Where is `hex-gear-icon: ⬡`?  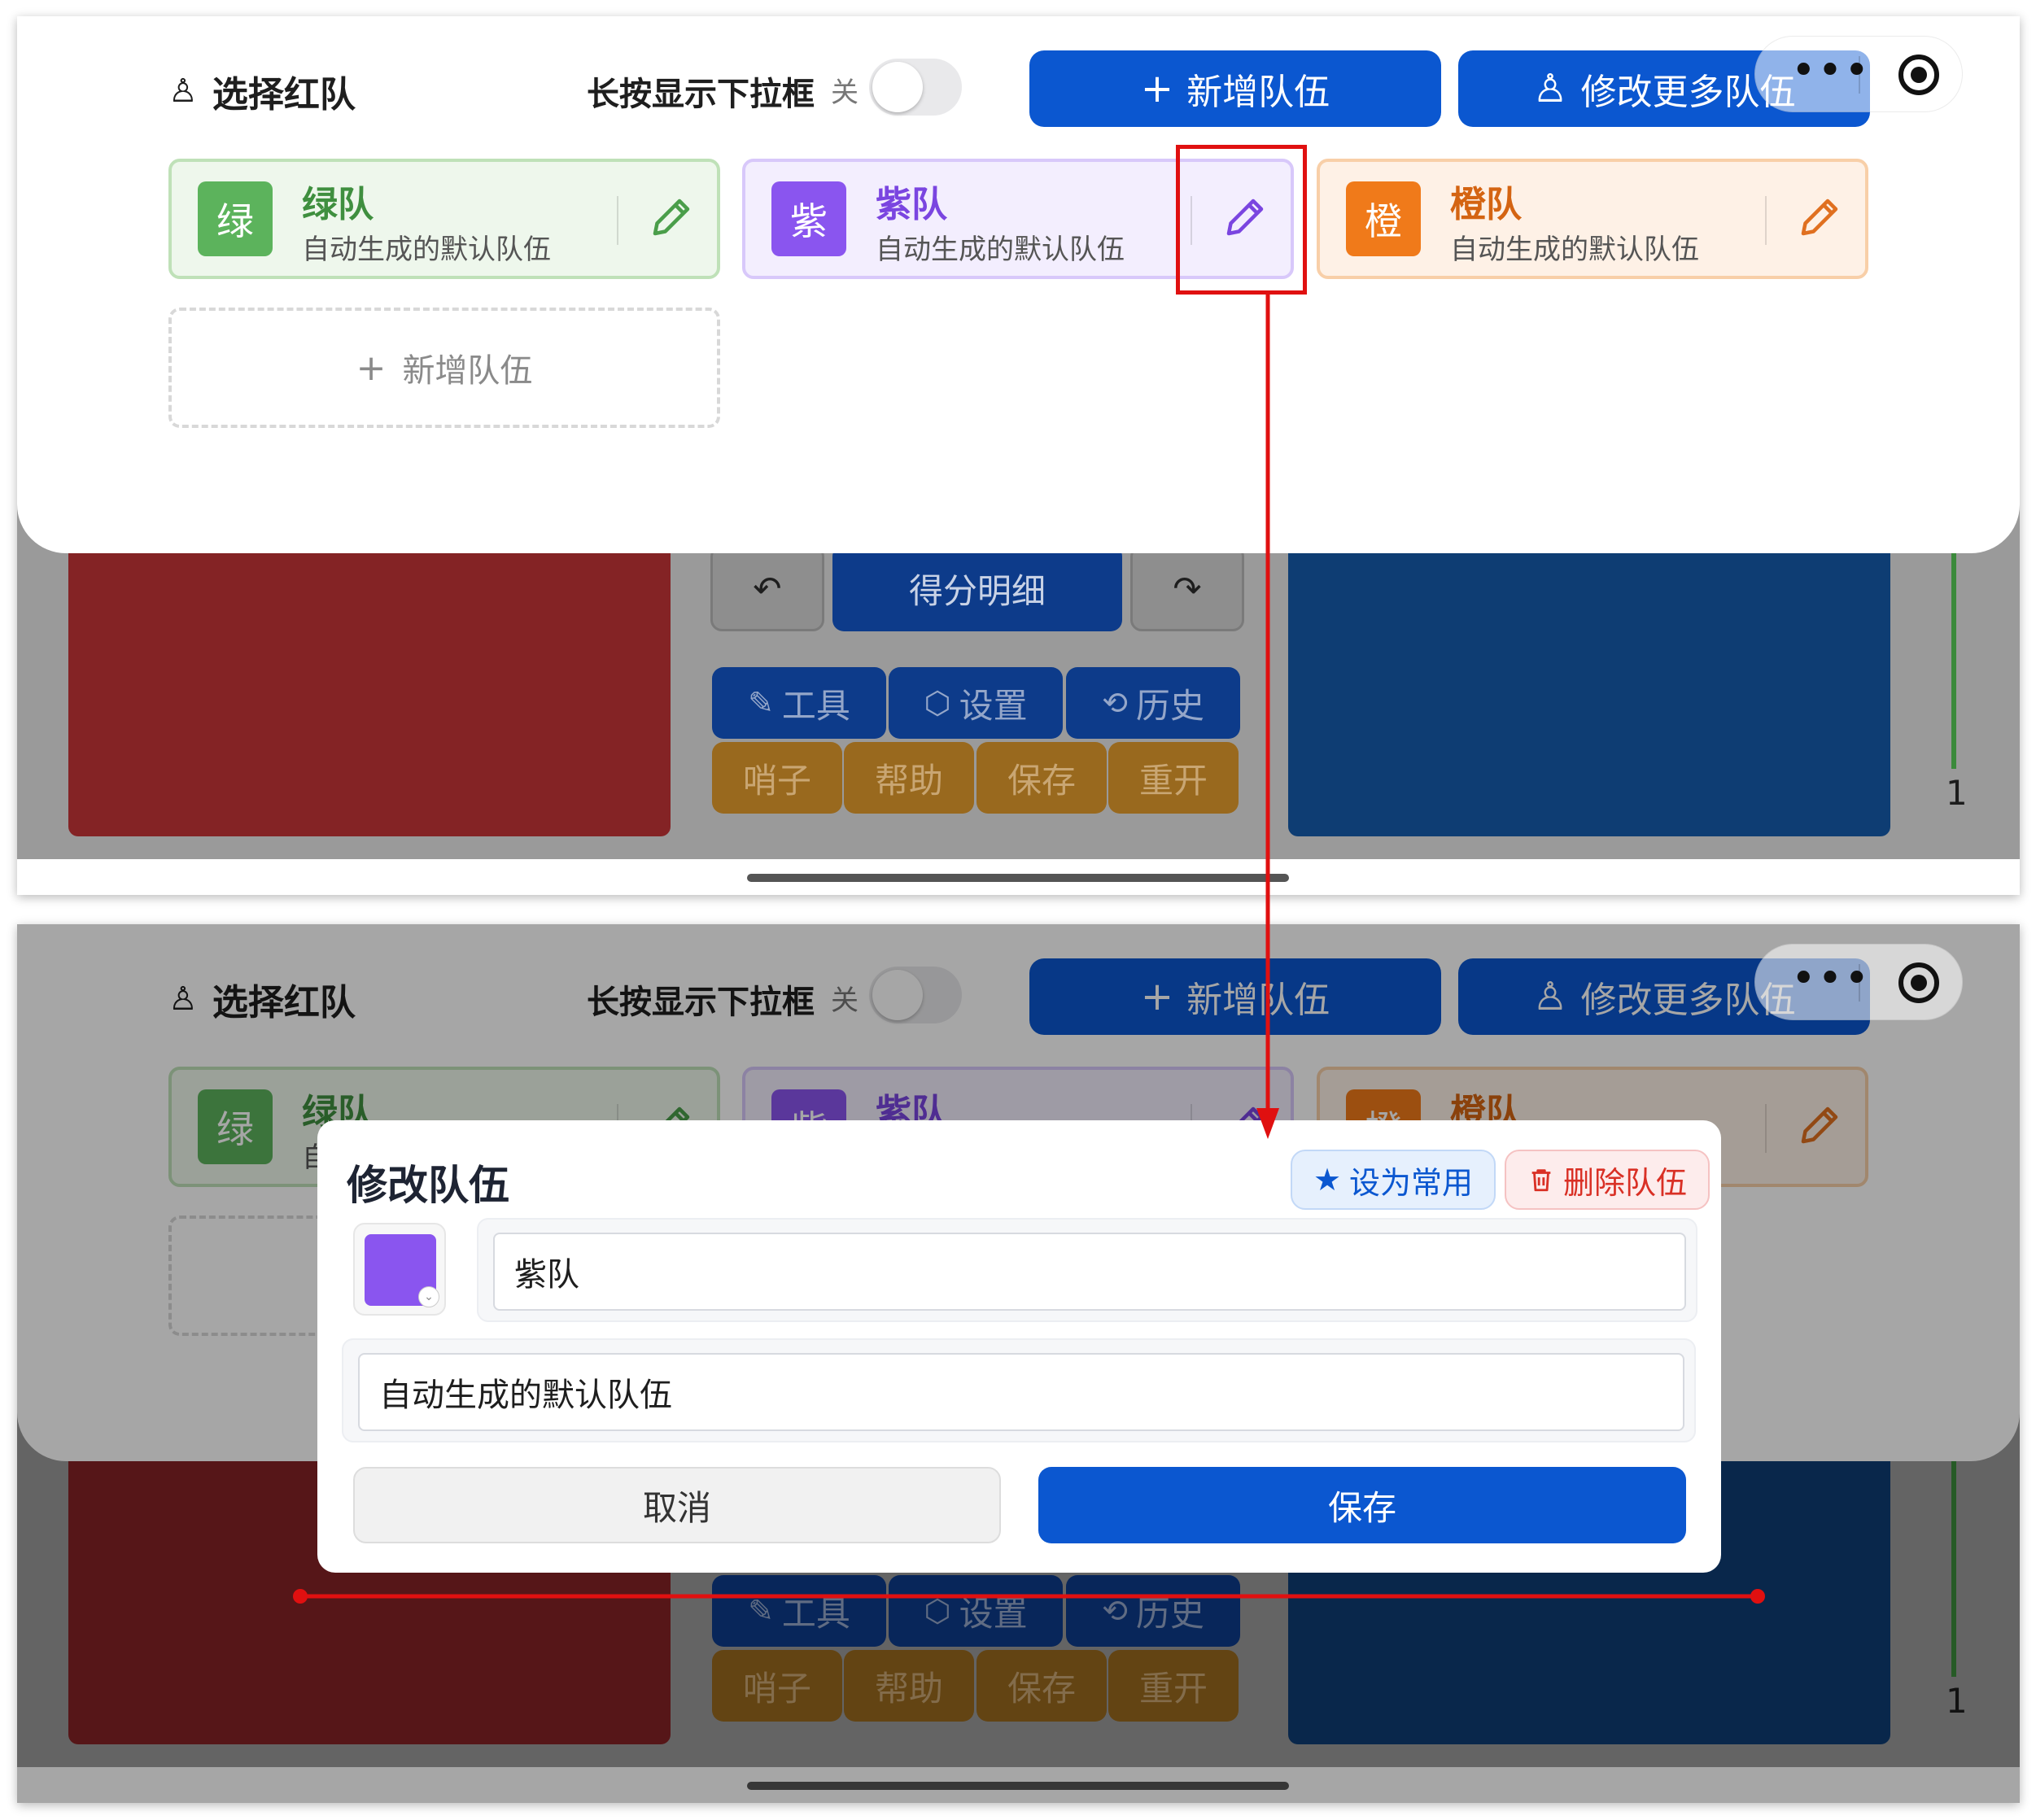
hex-gear-icon: ⬡ is located at coordinates (937, 703).